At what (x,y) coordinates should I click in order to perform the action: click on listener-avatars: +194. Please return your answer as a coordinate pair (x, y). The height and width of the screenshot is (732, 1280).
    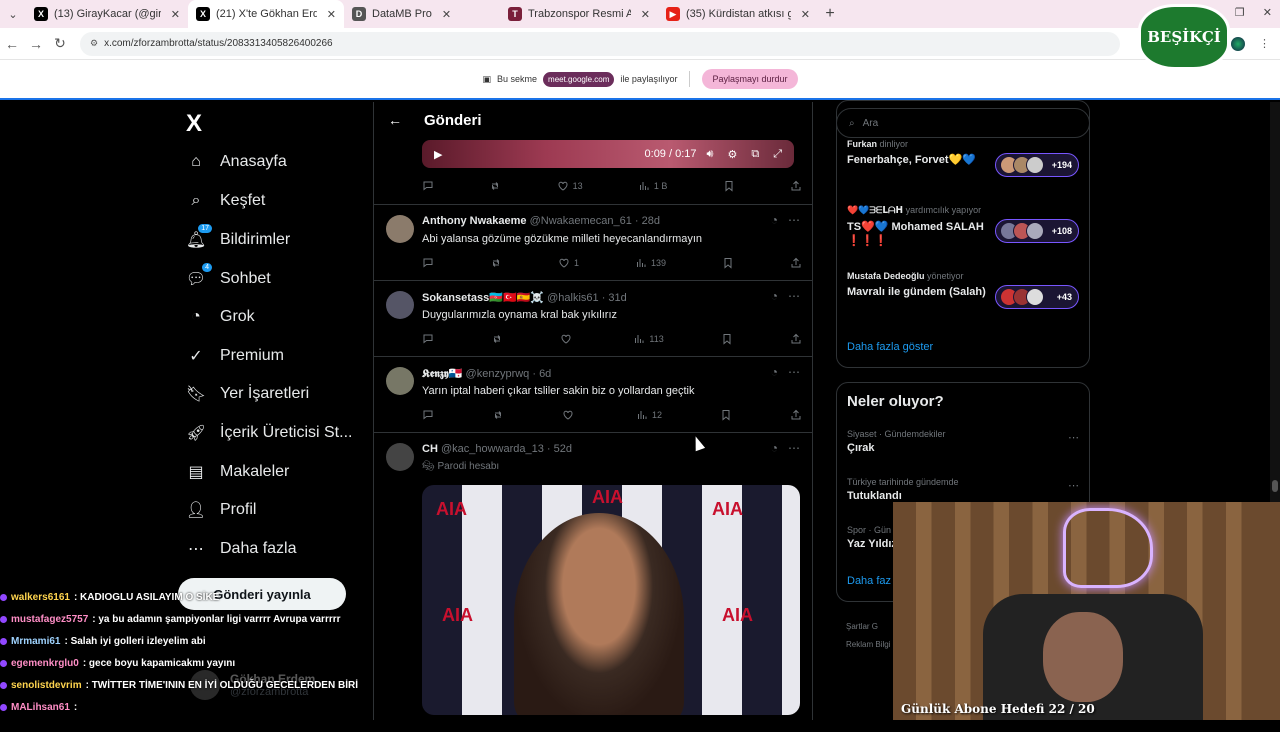
    Looking at the image, I should click on (1037, 165).